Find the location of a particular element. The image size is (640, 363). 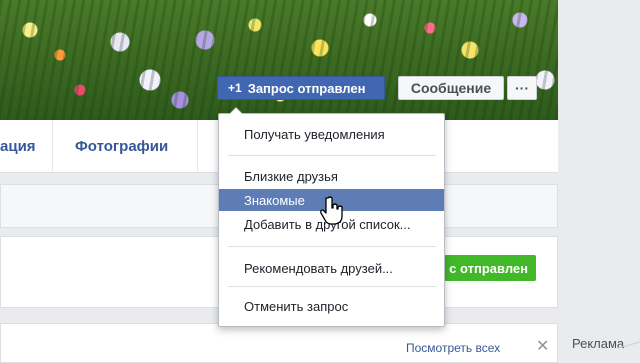

tab-photos: Фотографии is located at coordinates (121, 146).